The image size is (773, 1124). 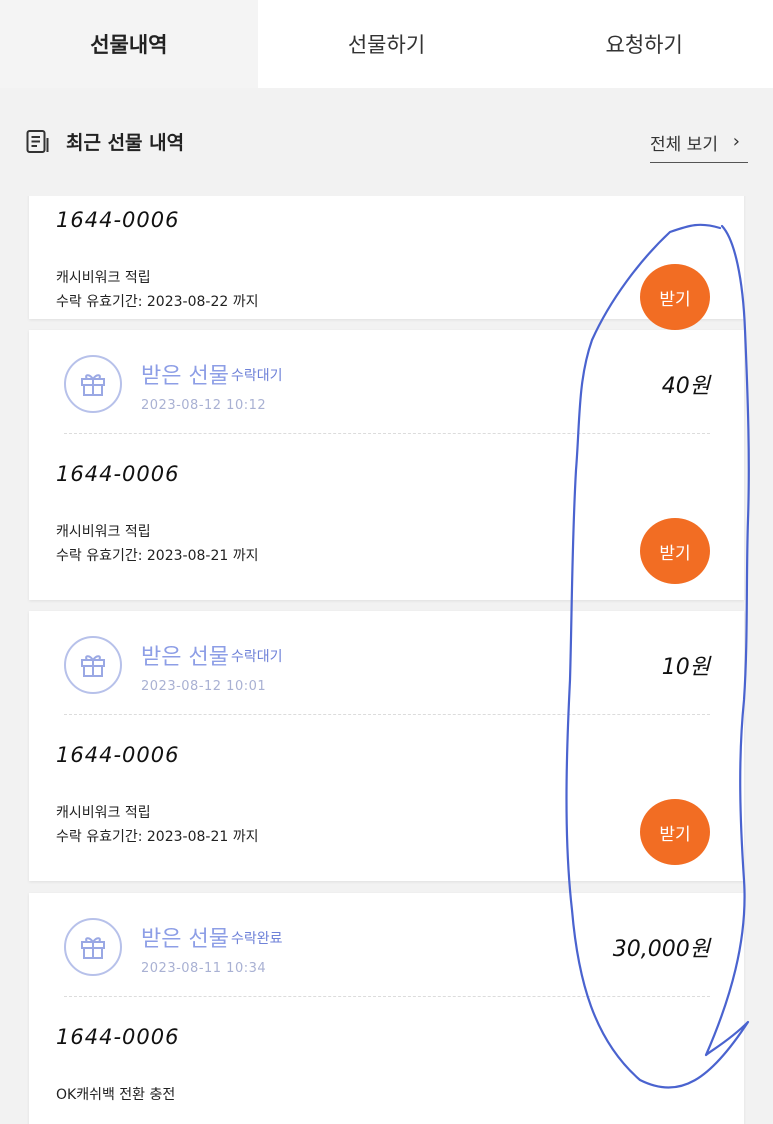 I want to click on gift-date: 2023-08-11 10:34, so click(x=204, y=968).